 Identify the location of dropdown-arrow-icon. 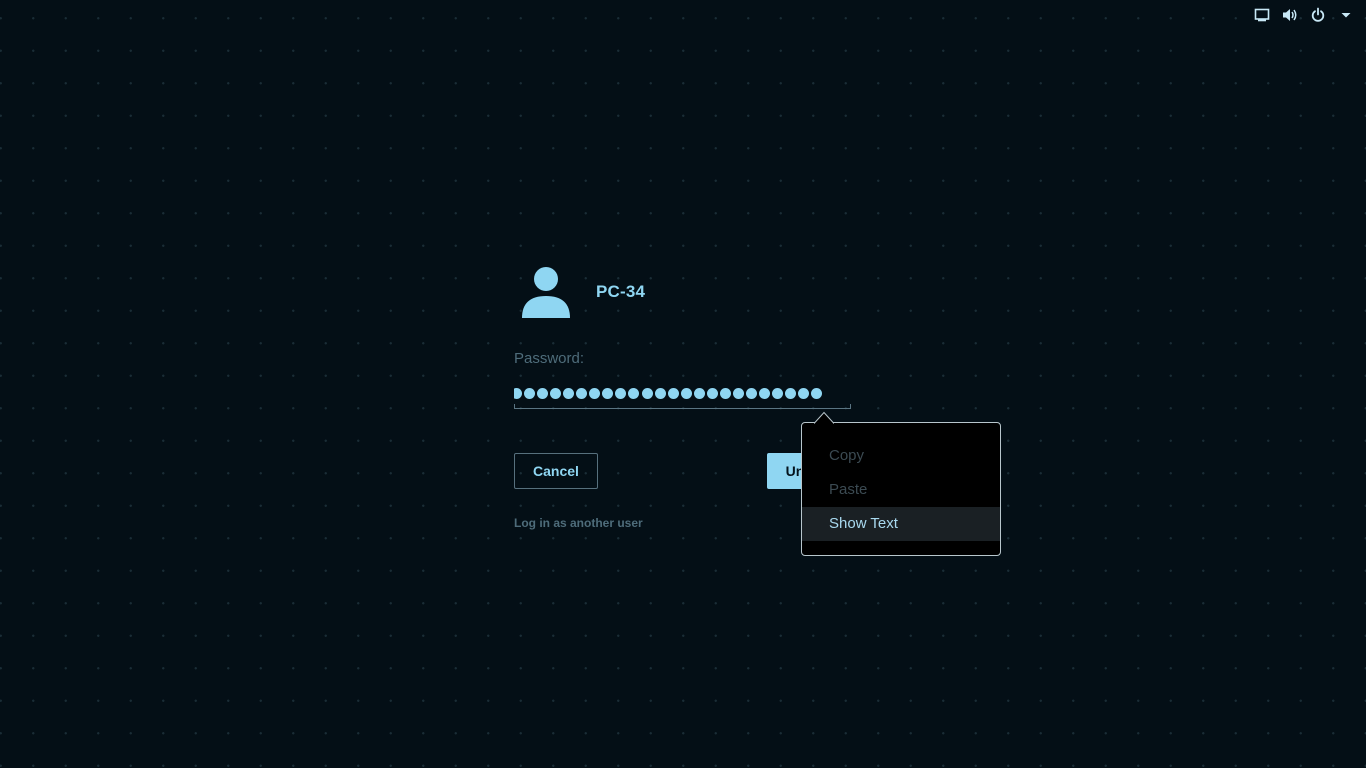
(1346, 15).